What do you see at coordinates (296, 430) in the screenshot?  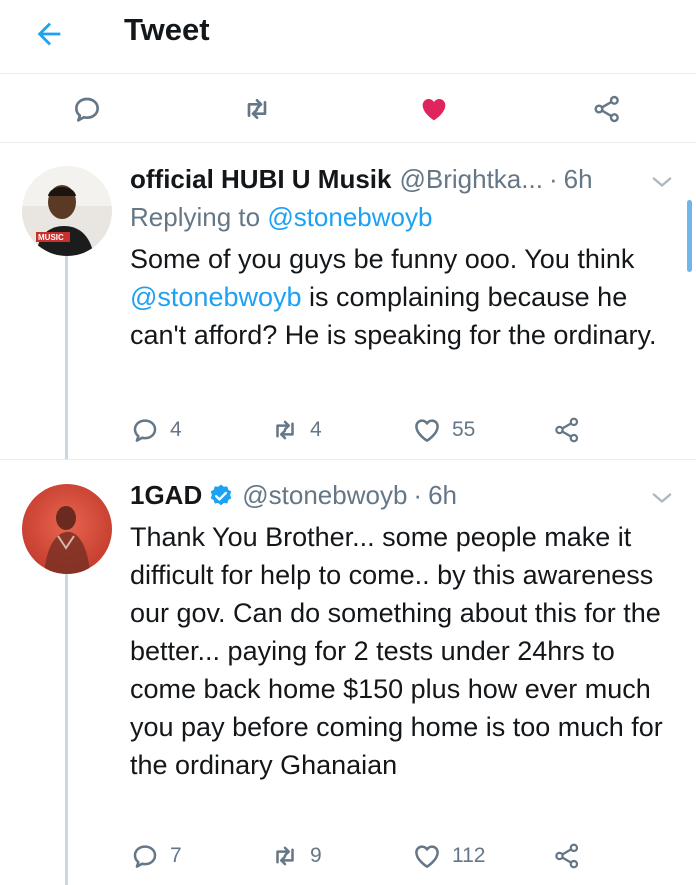 I see `retweet-button: 4` at bounding box center [296, 430].